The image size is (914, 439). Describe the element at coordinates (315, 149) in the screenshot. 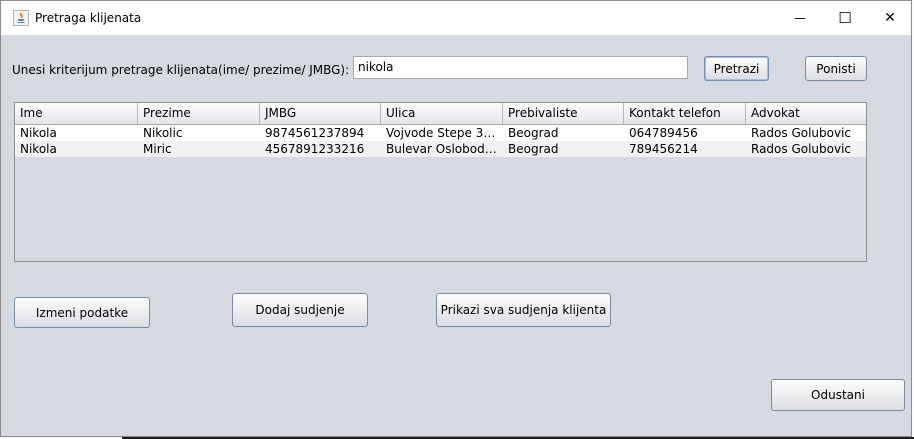

I see `cell-jmbg: 4567891233216` at that location.